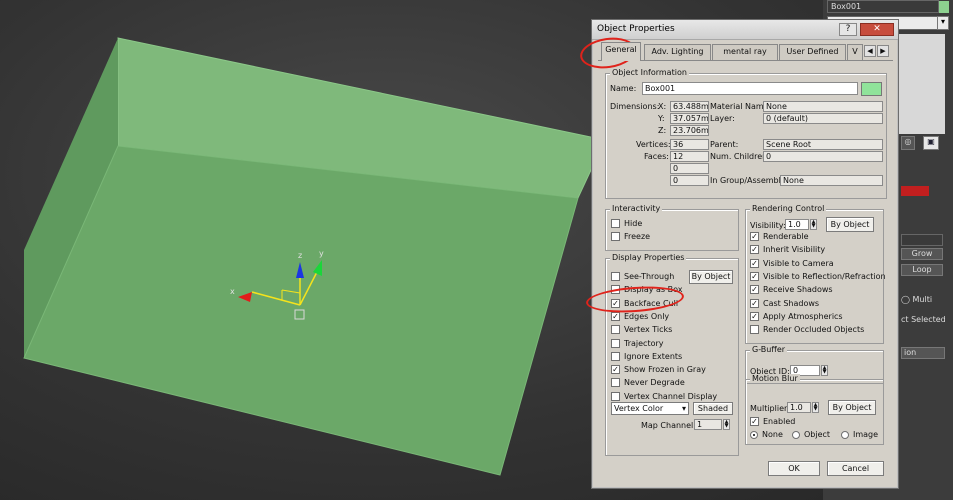 The width and height of the screenshot is (953, 500). I want to click on tab-scroll-left-icon: ◀, so click(870, 51).